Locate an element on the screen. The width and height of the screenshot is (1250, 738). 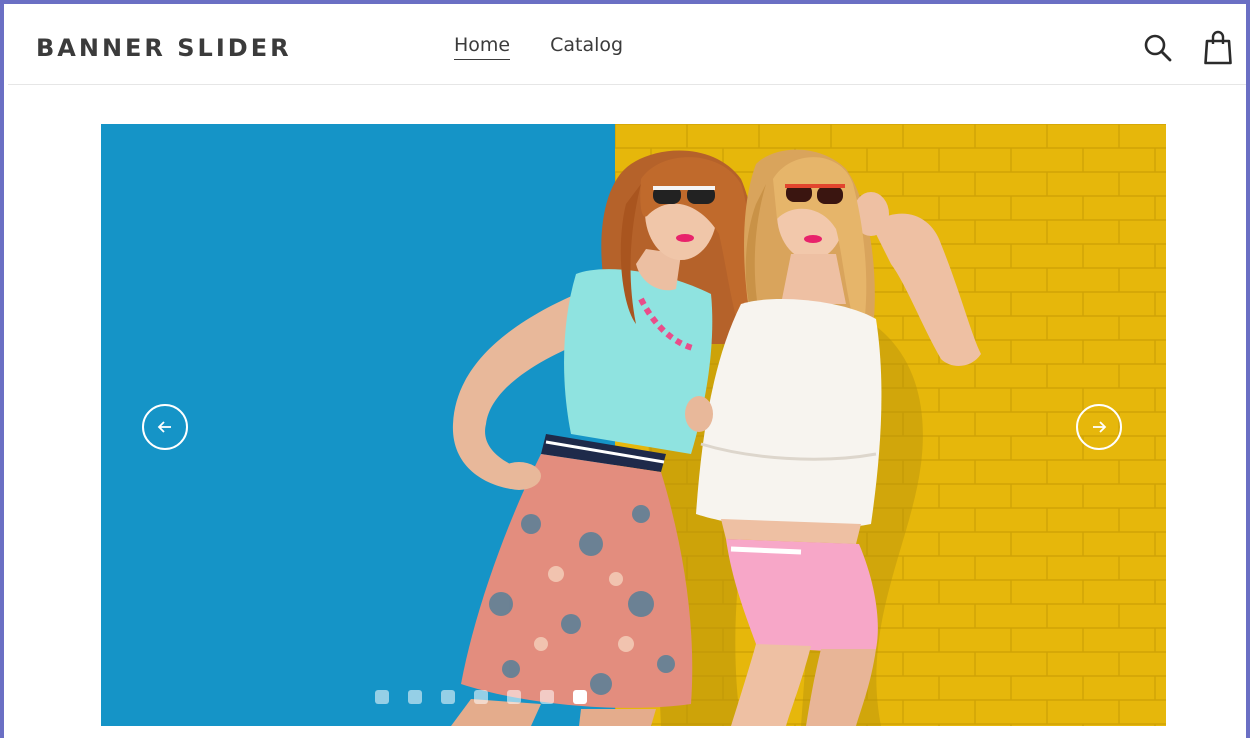
arrow-left-icon is located at coordinates (164, 427).